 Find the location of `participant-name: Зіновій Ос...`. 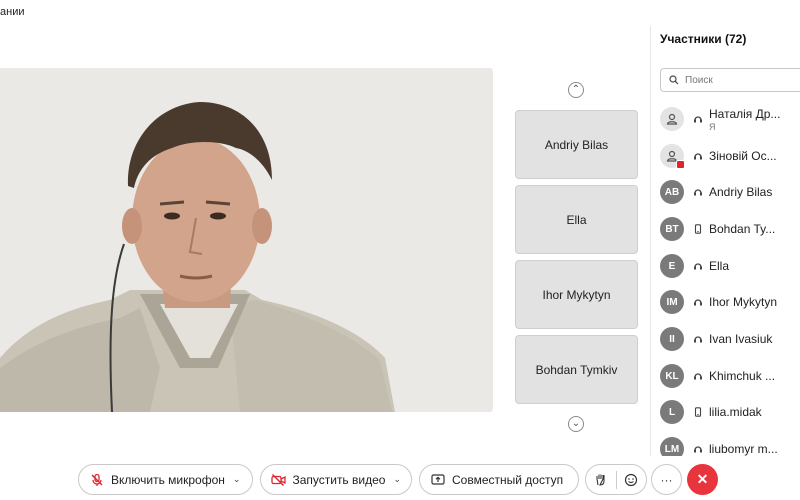

participant-name: Зіновій Ос... is located at coordinates (743, 156).